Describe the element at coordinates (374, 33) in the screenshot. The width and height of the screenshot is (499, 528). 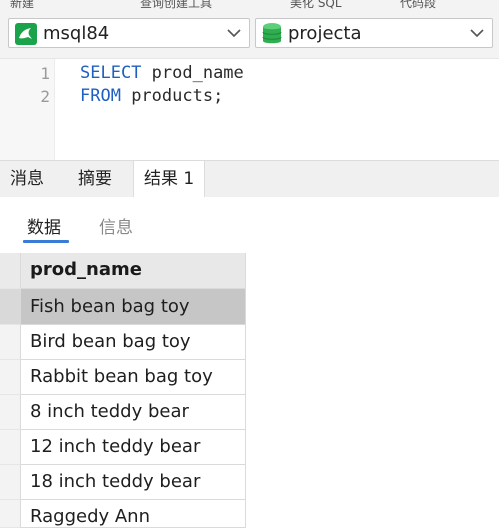
I see `database-select: projecta` at that location.